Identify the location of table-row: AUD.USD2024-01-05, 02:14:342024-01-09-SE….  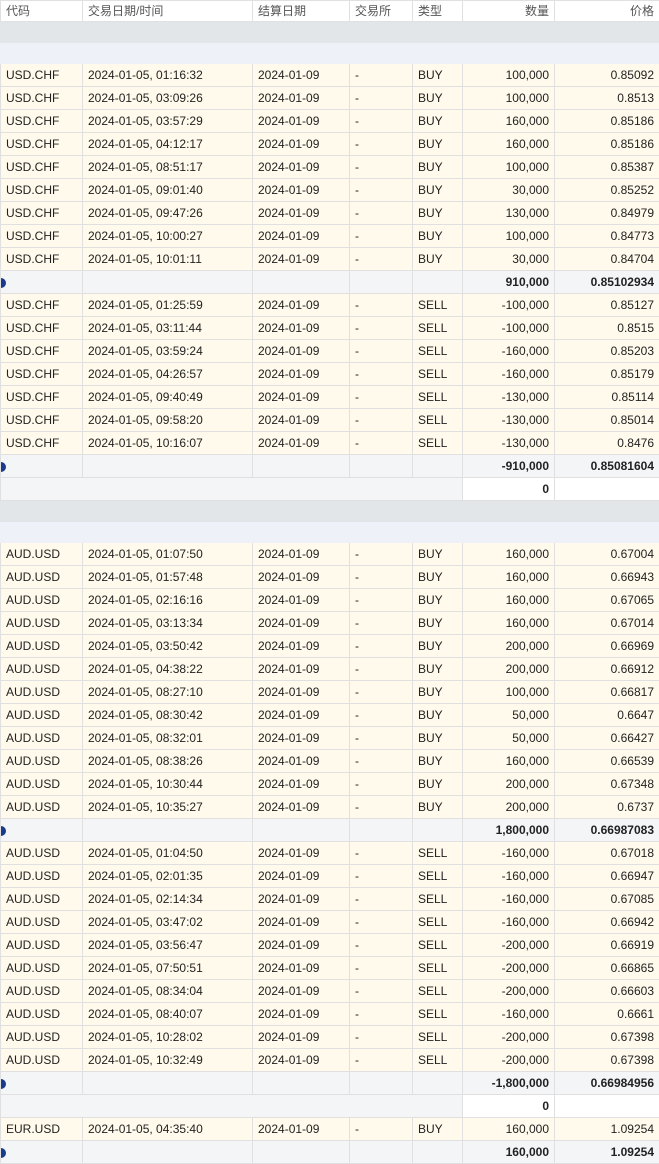
(330, 899).